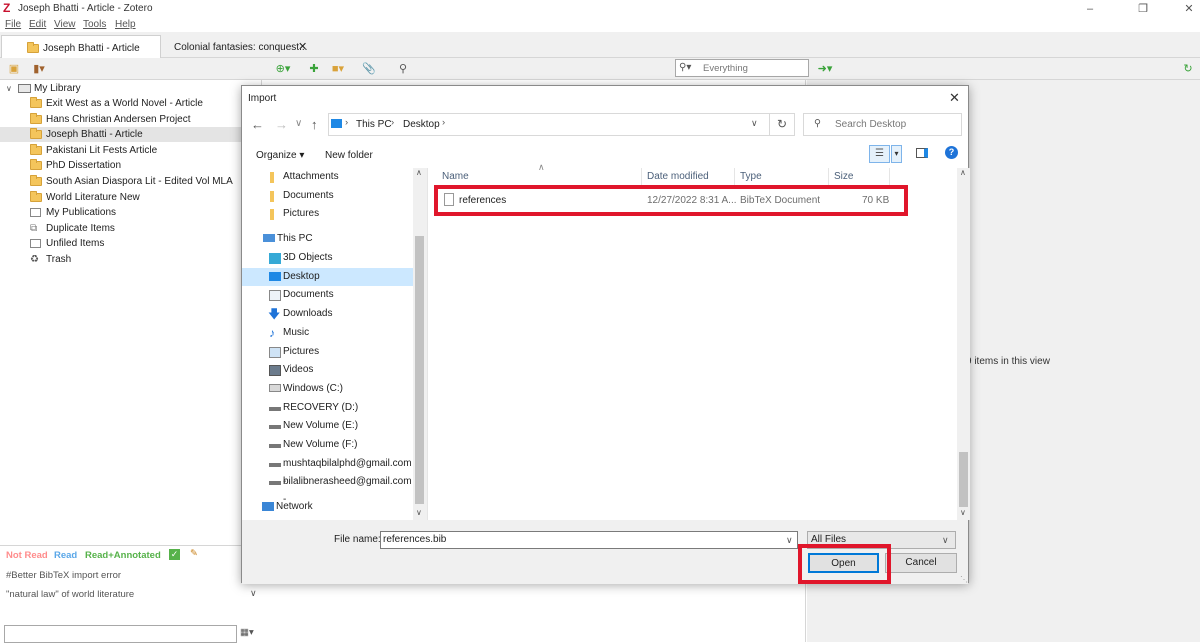  What do you see at coordinates (33, 47) in the screenshot?
I see `folder-icon` at bounding box center [33, 47].